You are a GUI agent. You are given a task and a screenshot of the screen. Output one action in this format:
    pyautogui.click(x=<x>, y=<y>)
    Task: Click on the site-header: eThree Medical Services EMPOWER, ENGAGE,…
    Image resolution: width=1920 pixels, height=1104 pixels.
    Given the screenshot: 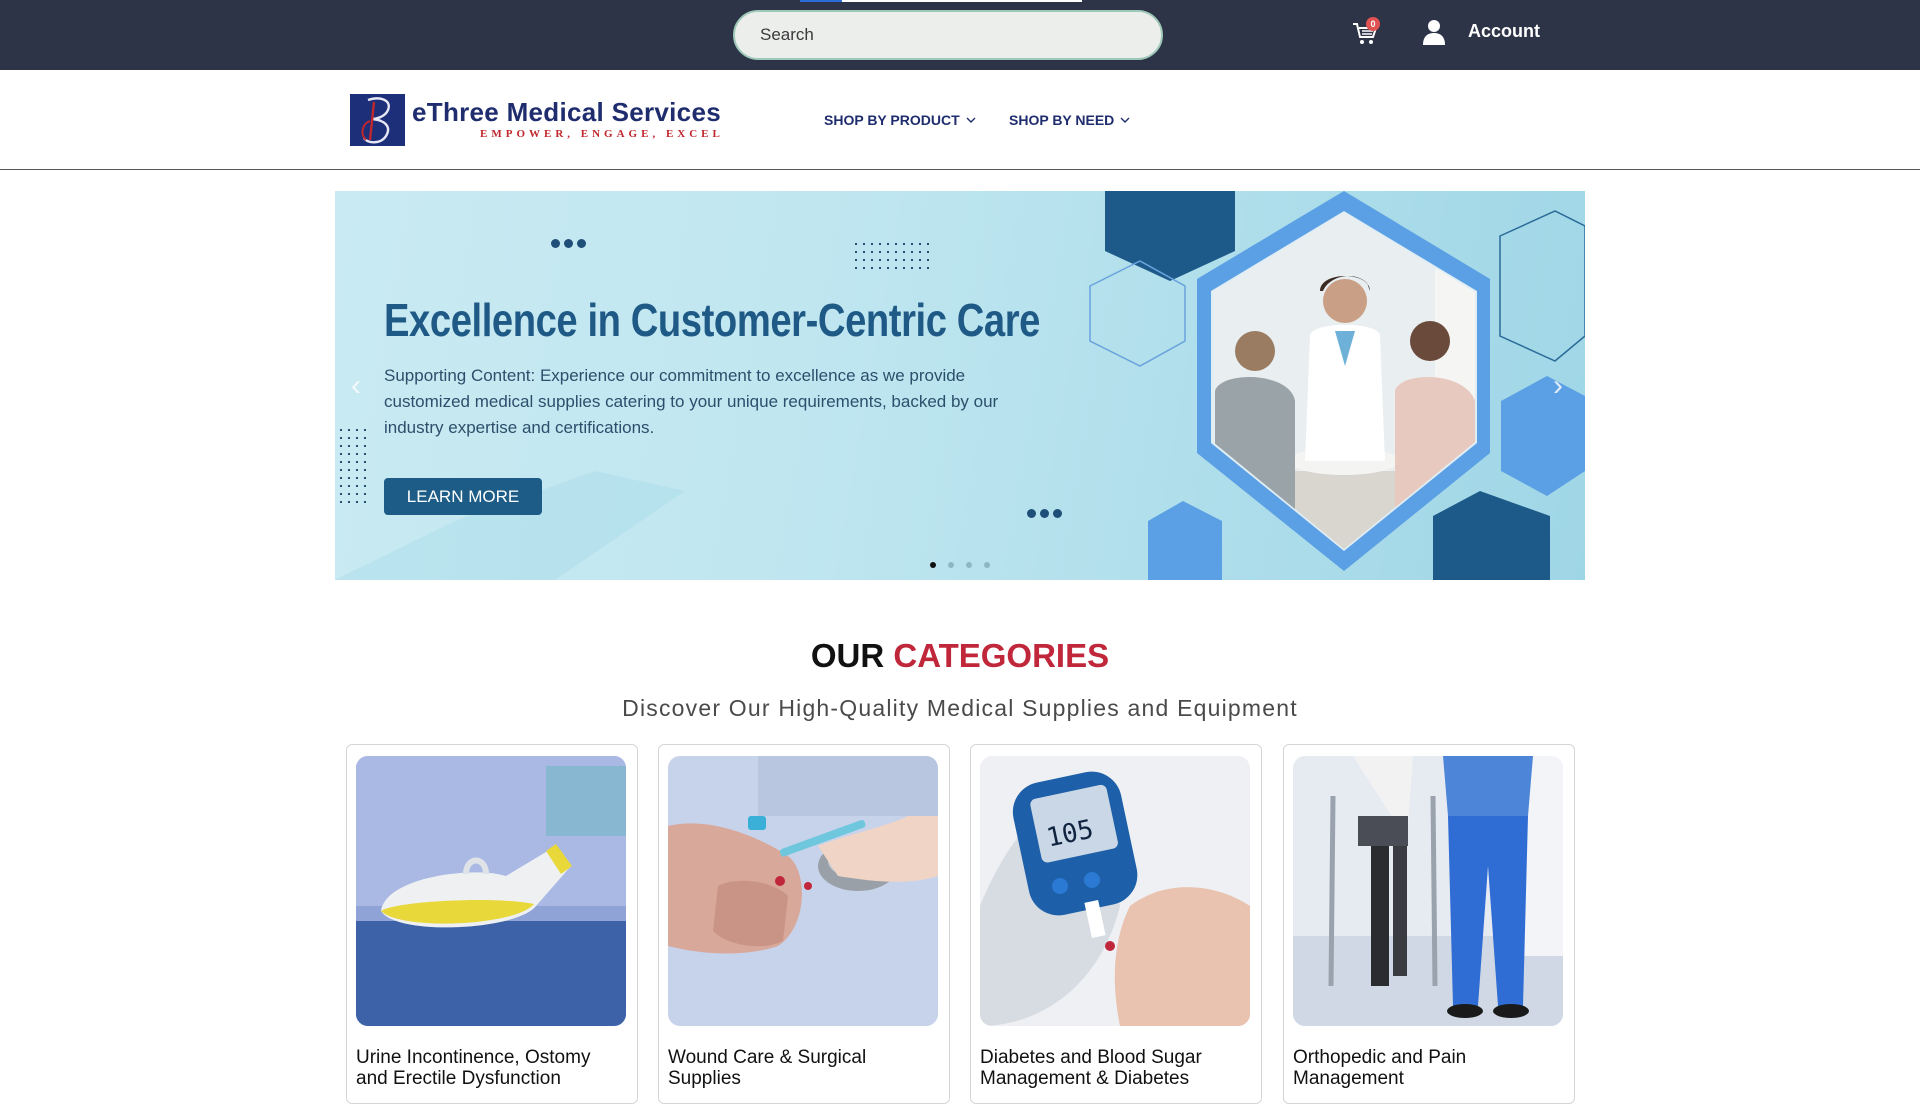 What is the action you would take?
    pyautogui.click(x=960, y=120)
    